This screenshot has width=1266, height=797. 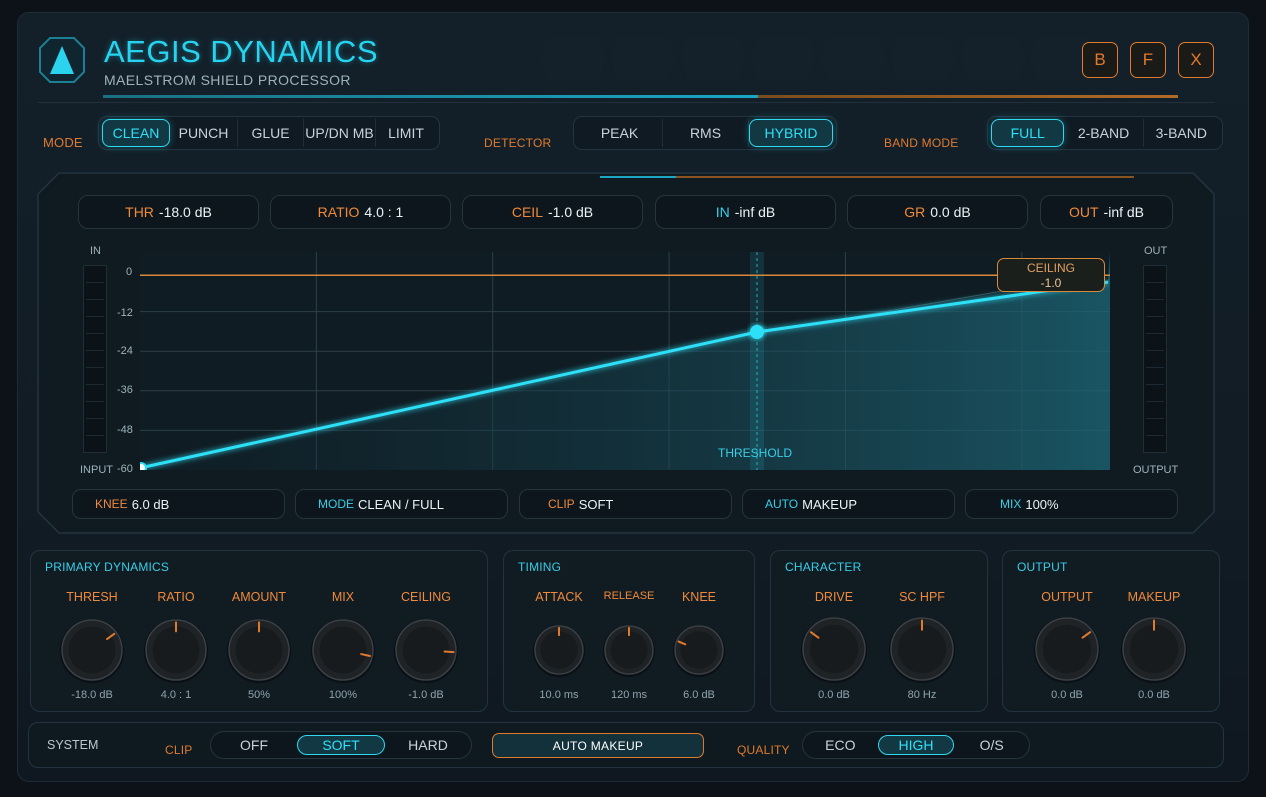 What do you see at coordinates (1083, 212) in the screenshot?
I see `readout-output-key: OUT` at bounding box center [1083, 212].